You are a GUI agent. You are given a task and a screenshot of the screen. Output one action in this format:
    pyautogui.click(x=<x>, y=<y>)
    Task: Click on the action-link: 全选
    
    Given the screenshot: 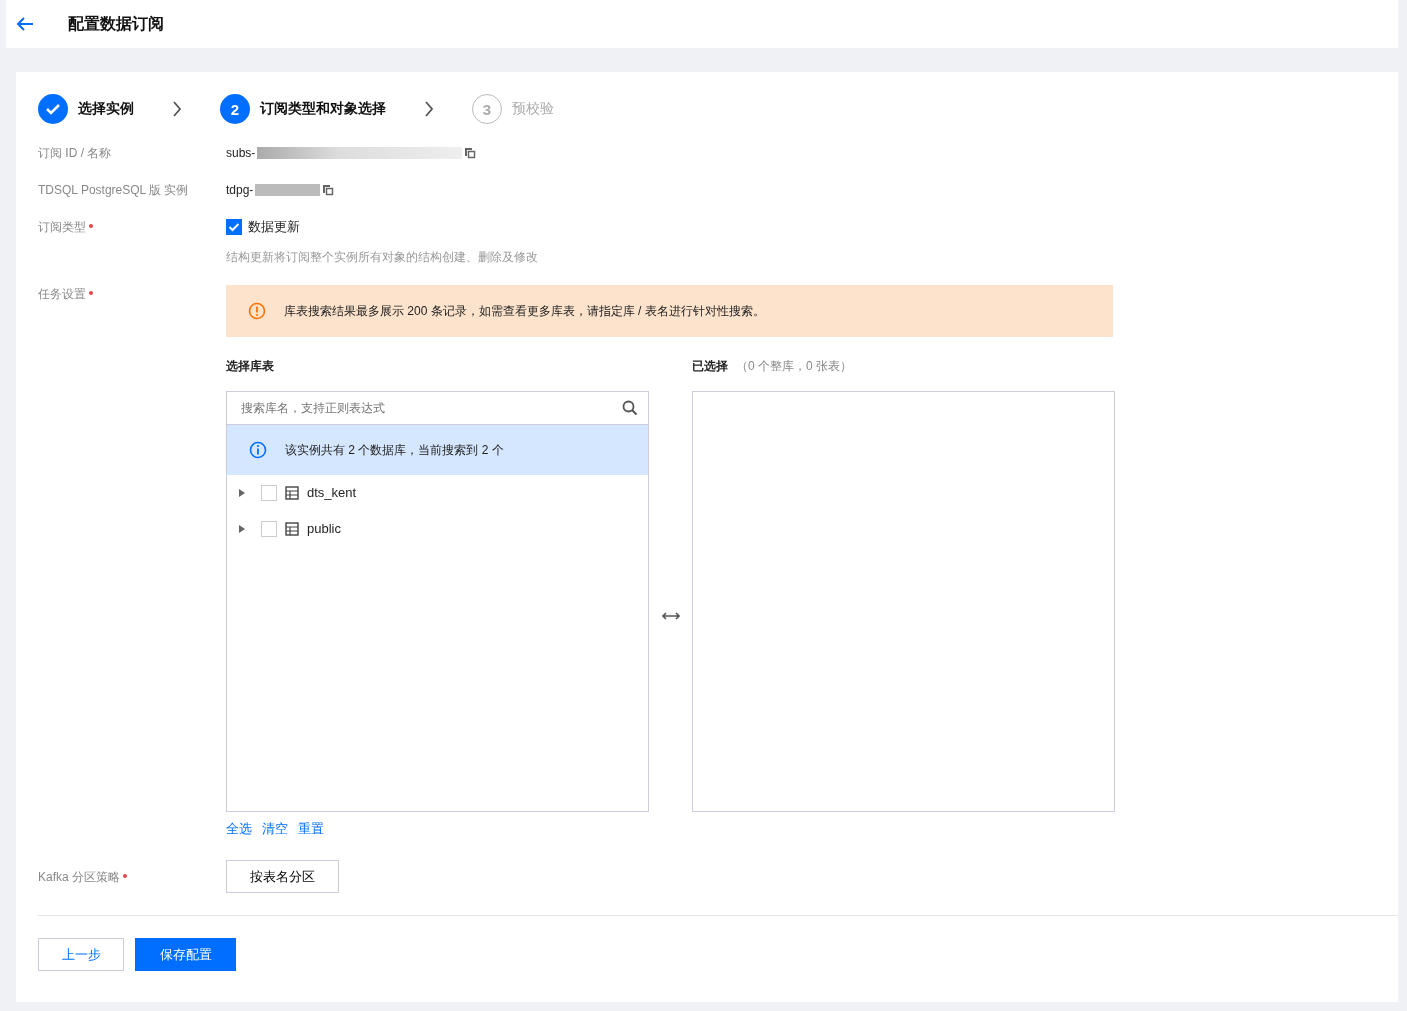 What is the action you would take?
    pyautogui.click(x=239, y=829)
    